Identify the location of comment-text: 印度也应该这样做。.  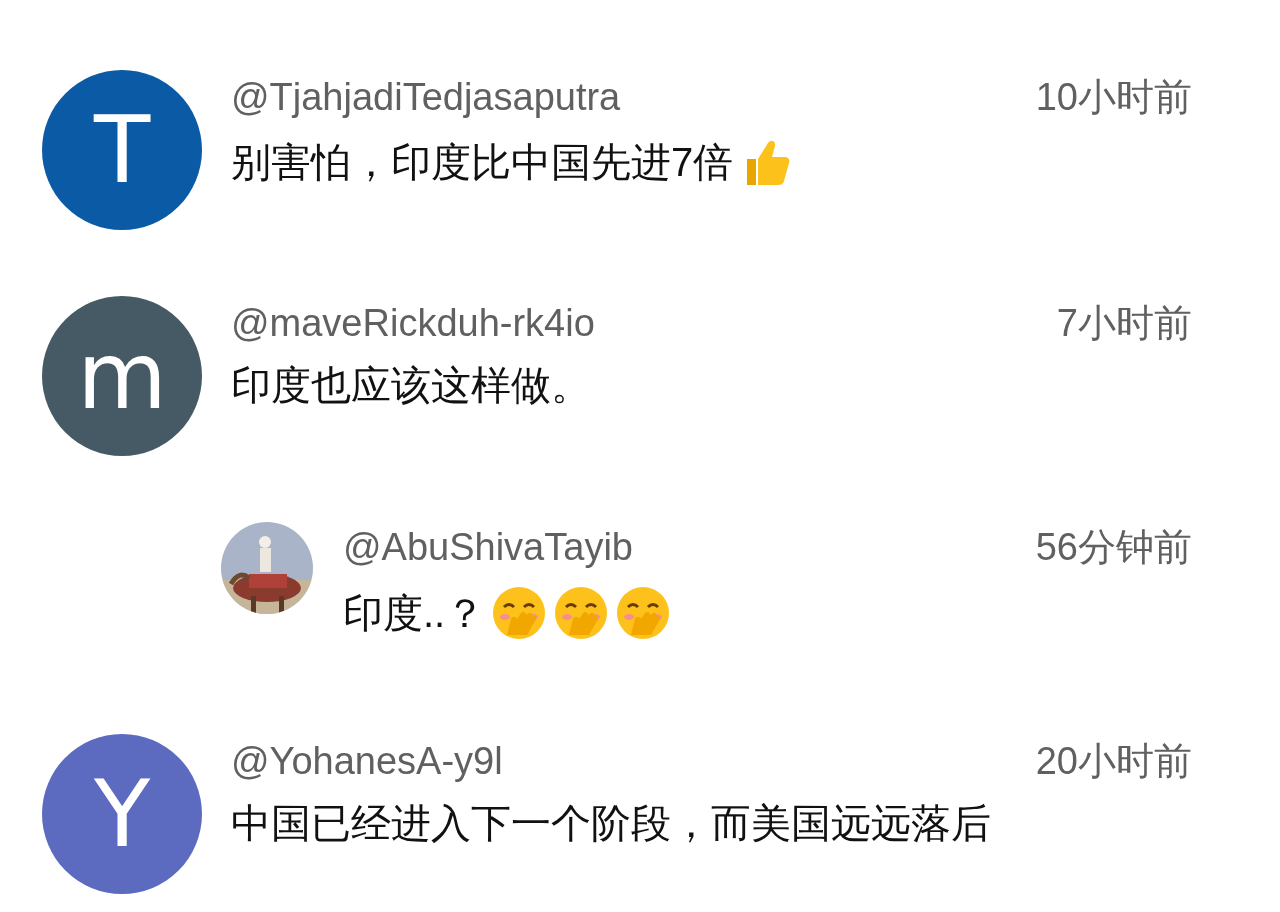
(411, 385).